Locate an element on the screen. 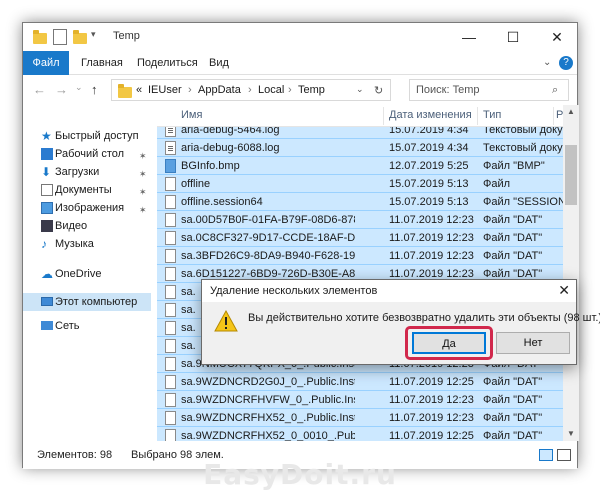  ribbon-expand-icon: ⌄ is located at coordinates (547, 63).